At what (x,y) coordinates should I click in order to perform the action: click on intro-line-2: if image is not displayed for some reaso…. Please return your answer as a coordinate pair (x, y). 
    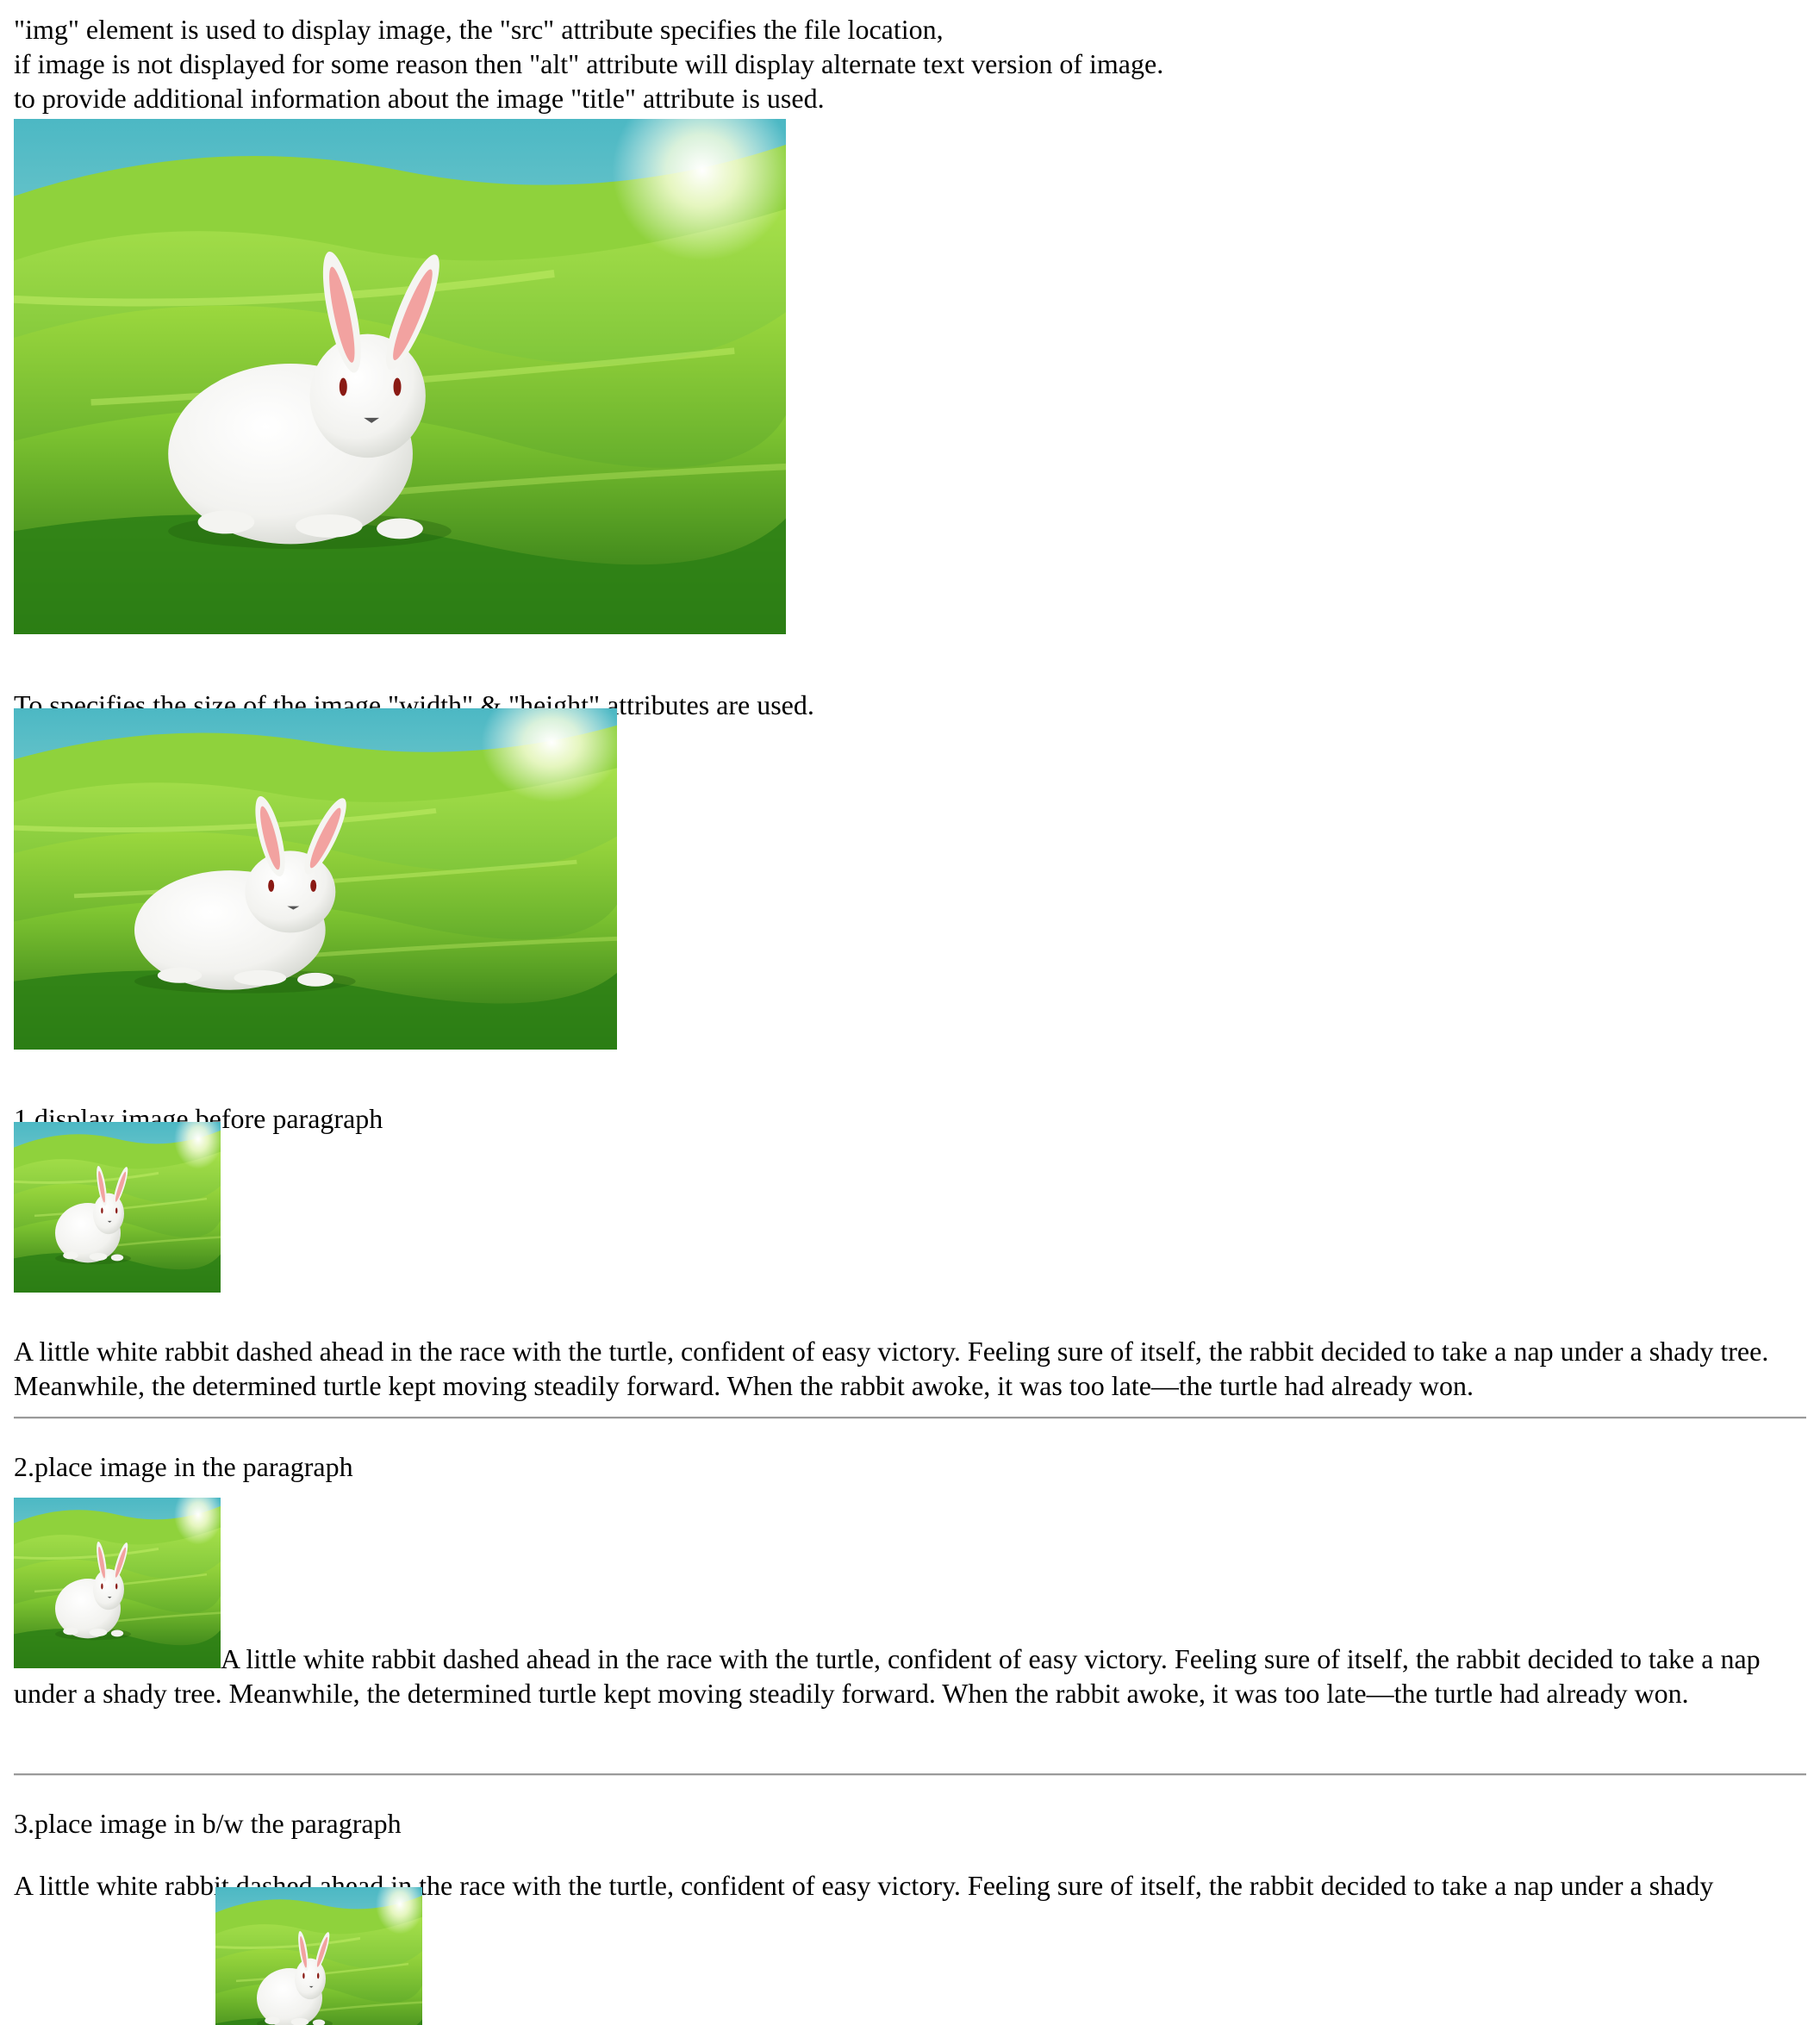
    Looking at the image, I should click on (589, 63).